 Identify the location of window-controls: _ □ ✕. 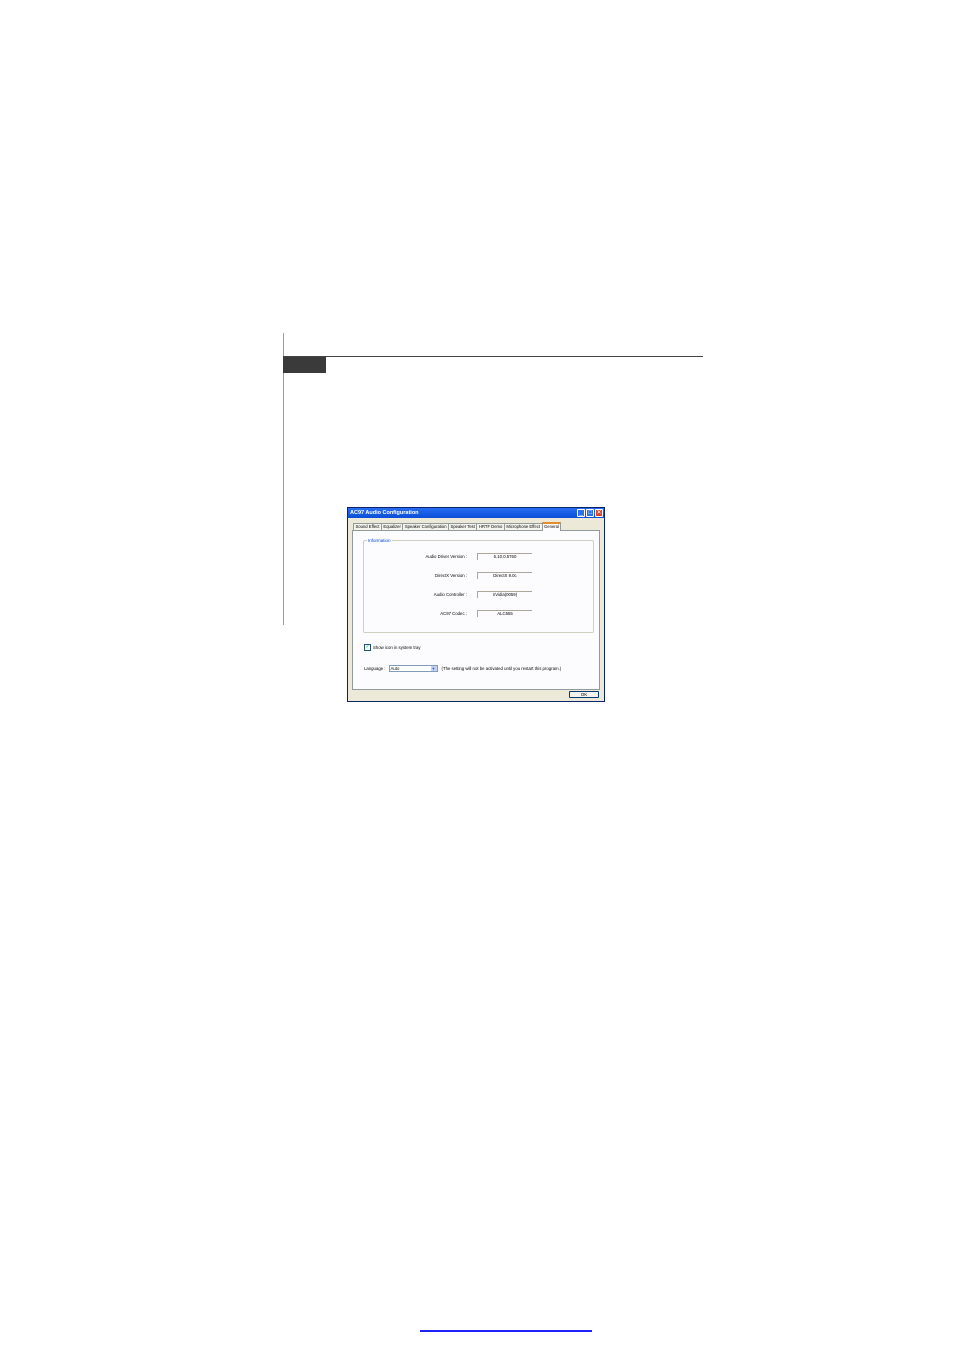
(590, 513).